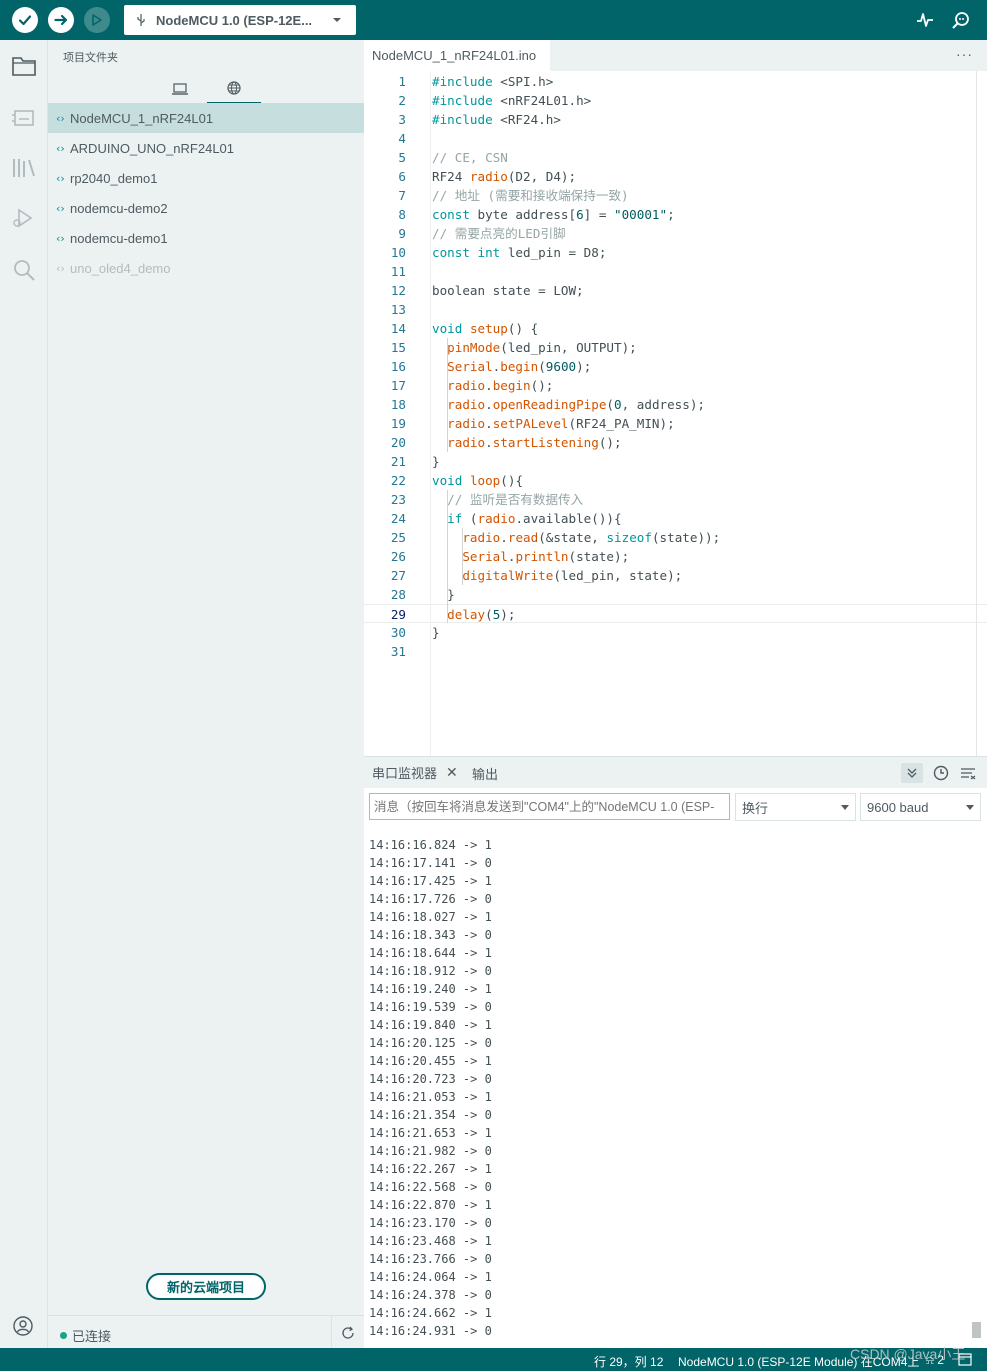 The image size is (987, 1371). Describe the element at coordinates (675, 651) in the screenshot. I see `code-line: 31` at that location.